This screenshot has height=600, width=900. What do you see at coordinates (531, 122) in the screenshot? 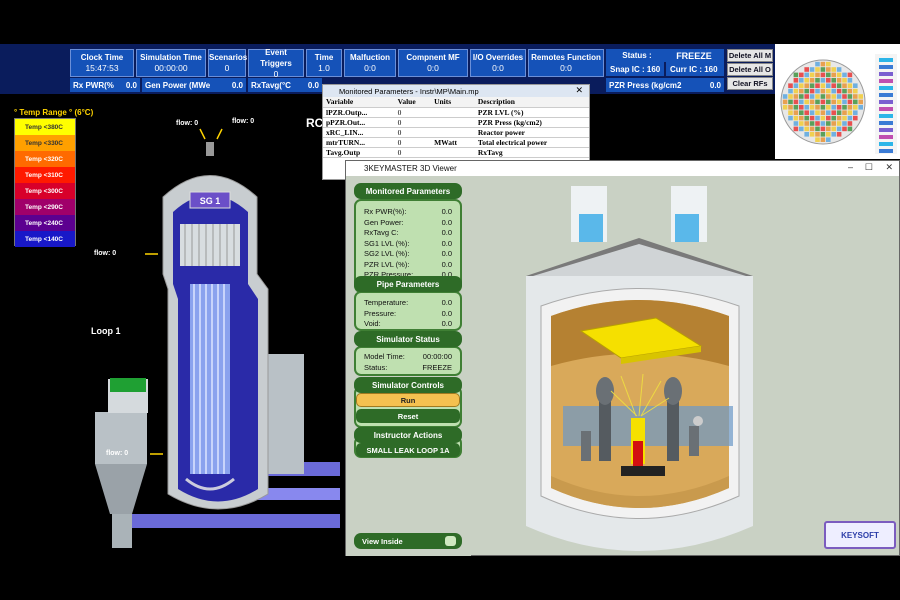
I see `cell-description: PZR Press (kg/cm2)` at bounding box center [531, 122].